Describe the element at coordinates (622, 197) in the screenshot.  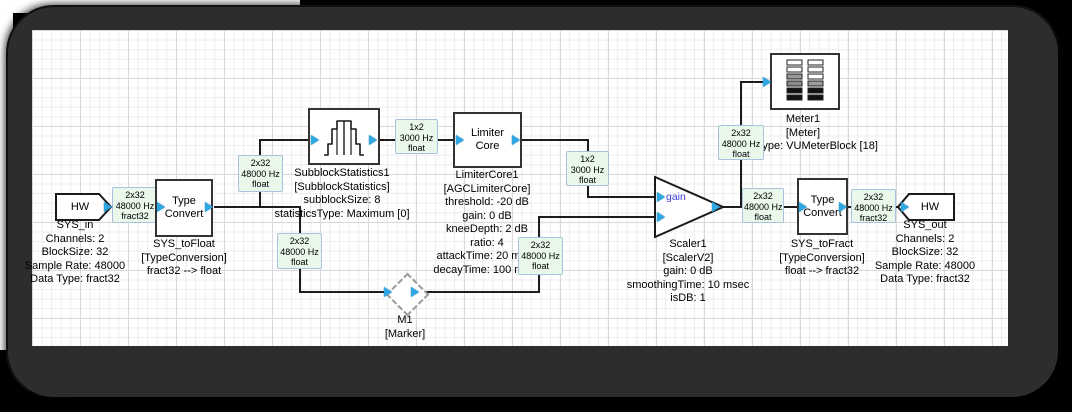
I see `wire-to-gain-pin` at that location.